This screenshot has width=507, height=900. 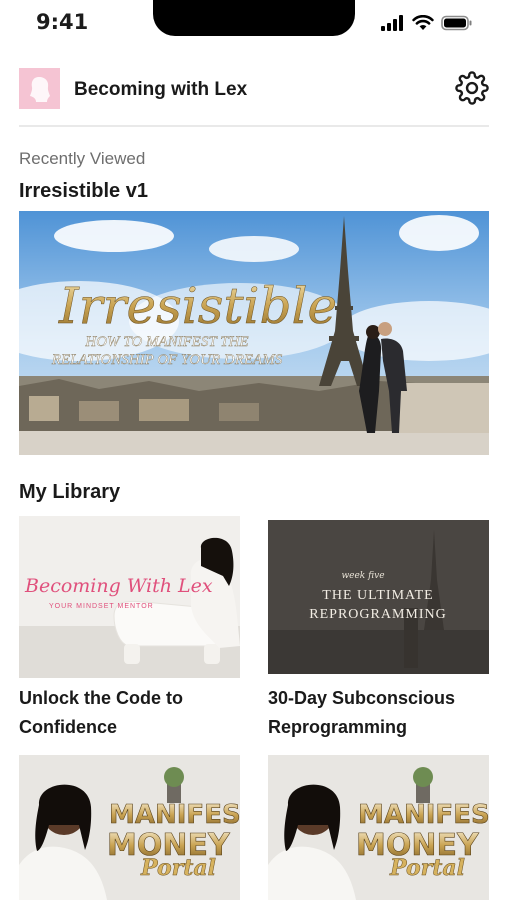 What do you see at coordinates (68, 727) in the screenshot?
I see `library-card-title-line2: Confidence` at bounding box center [68, 727].